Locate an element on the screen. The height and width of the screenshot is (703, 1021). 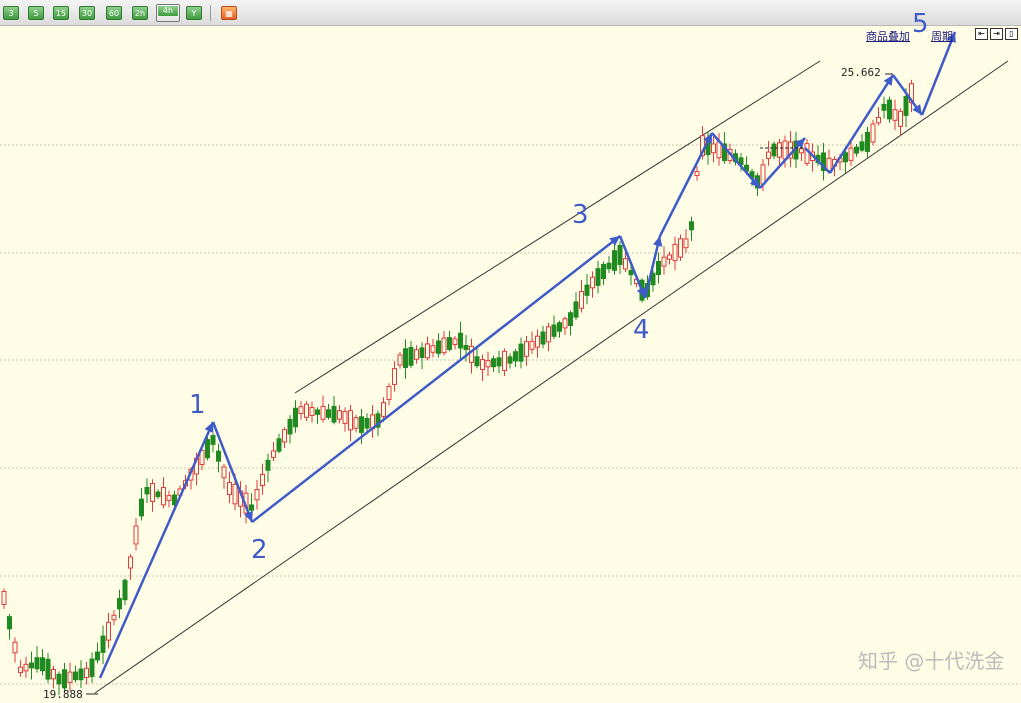
zoom-right-icon: ⇥ is located at coordinates (996, 34).